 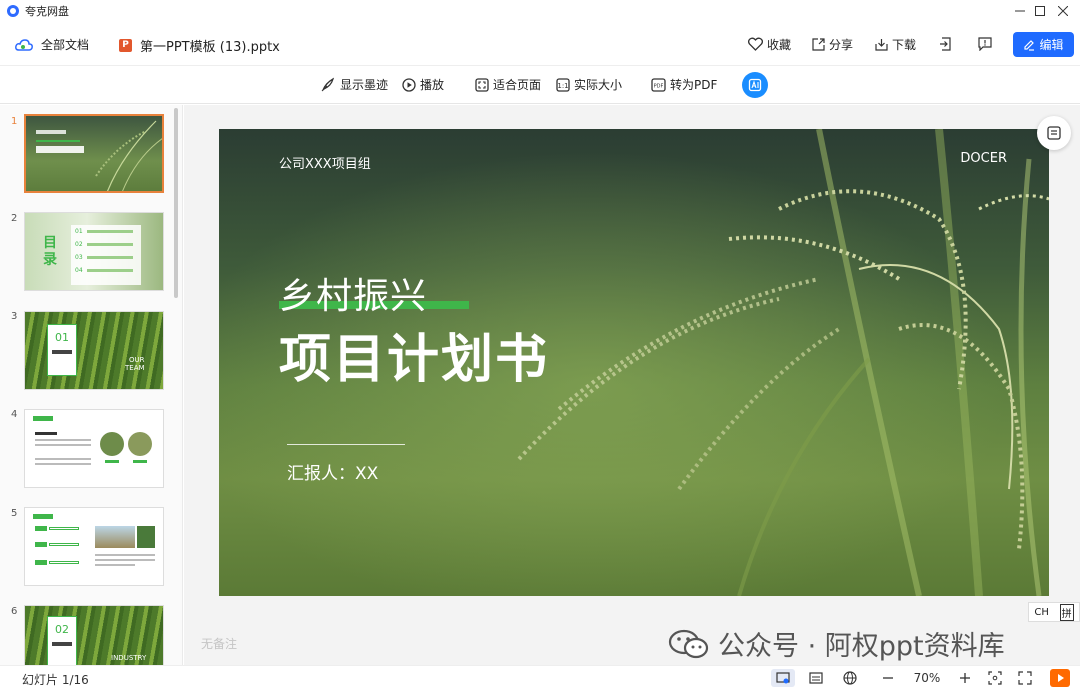 What do you see at coordinates (333, 474) in the screenshot?
I see `slide-reporter: 汇报人：XX` at bounding box center [333, 474].